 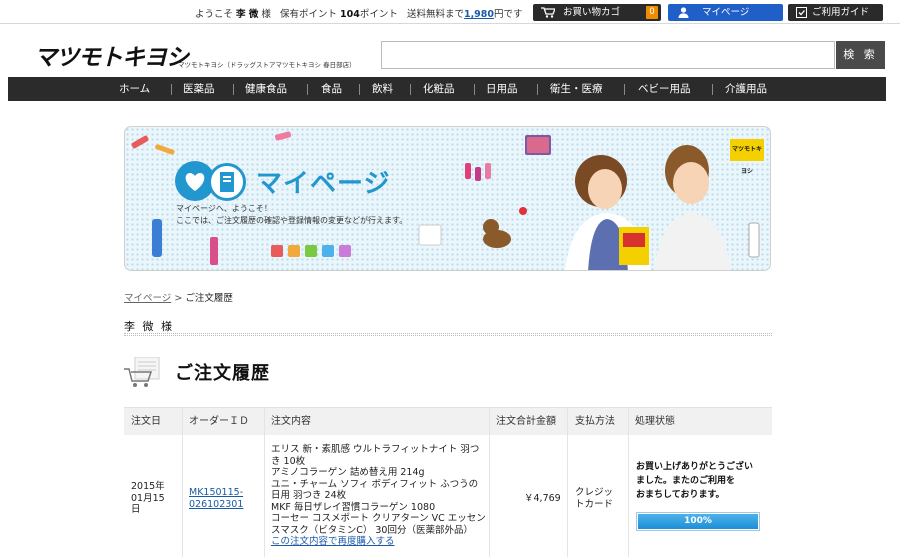 What do you see at coordinates (291, 421) in the screenshot?
I see `header-order-contents: 注文内容` at bounding box center [291, 421].